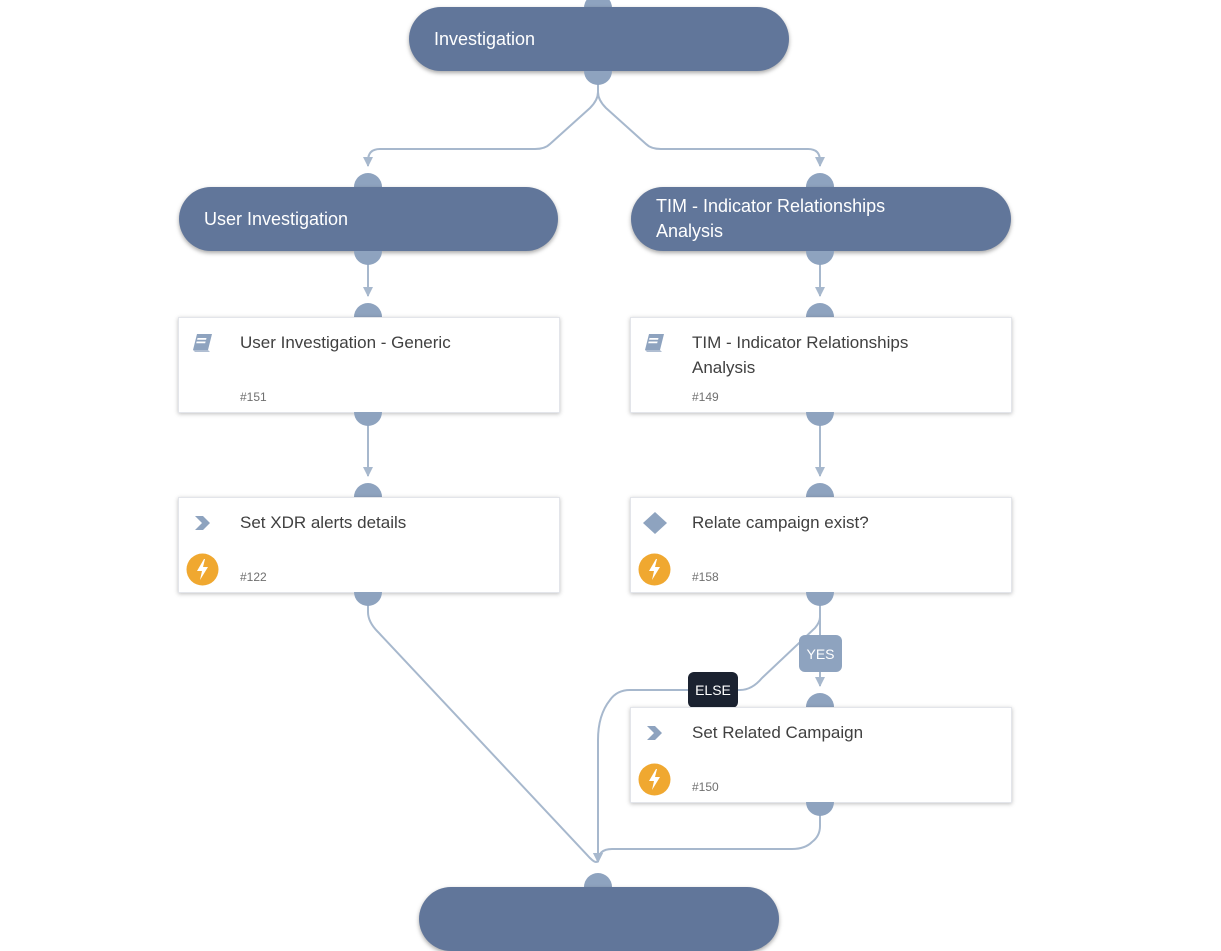  I want to click on section-next-partial, so click(599, 919).